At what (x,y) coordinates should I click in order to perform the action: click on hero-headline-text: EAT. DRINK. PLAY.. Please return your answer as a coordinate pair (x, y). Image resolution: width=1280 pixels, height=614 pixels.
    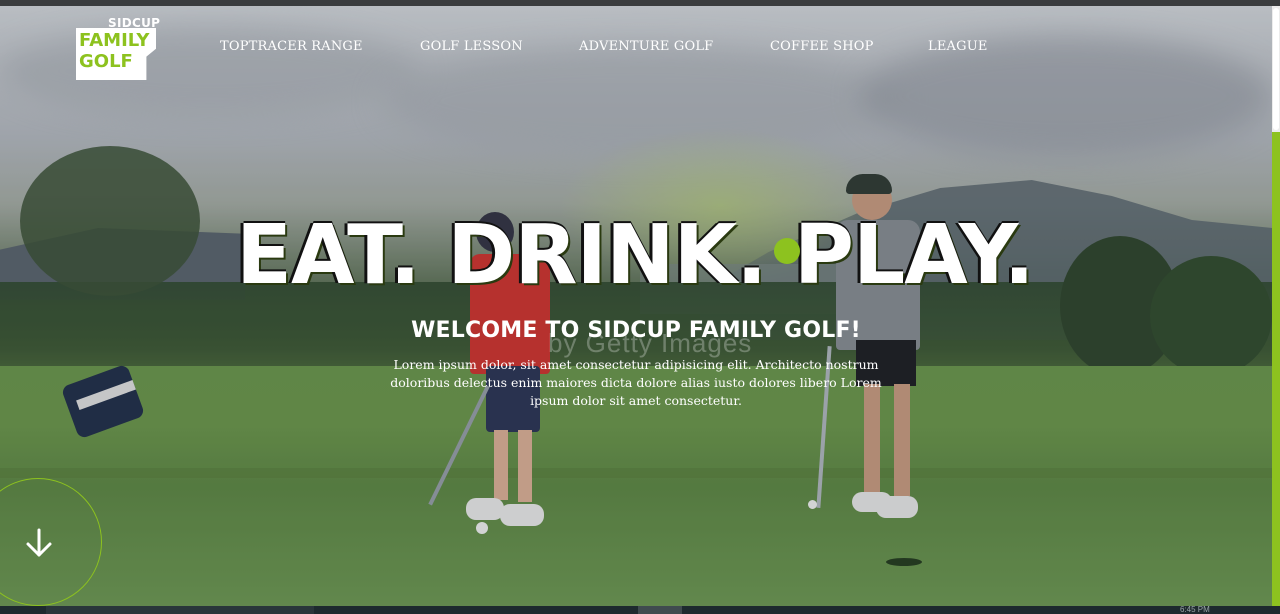
    Looking at the image, I should click on (635, 255).